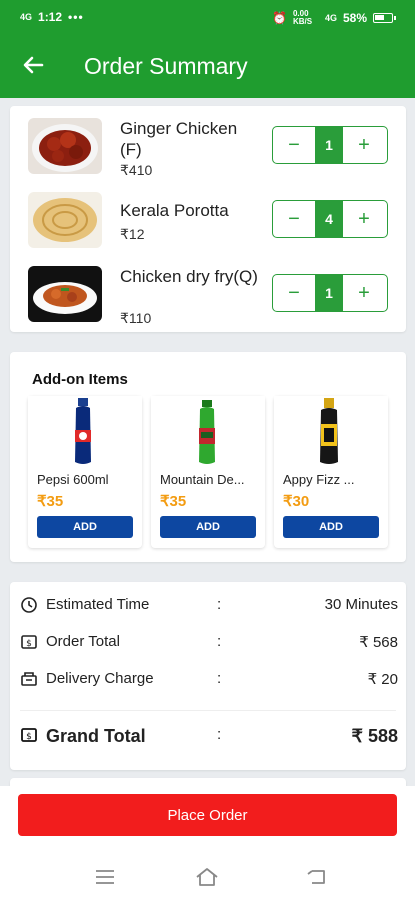  What do you see at coordinates (100, 678) in the screenshot?
I see `delivery-charge-label: Delivery Charge` at bounding box center [100, 678].